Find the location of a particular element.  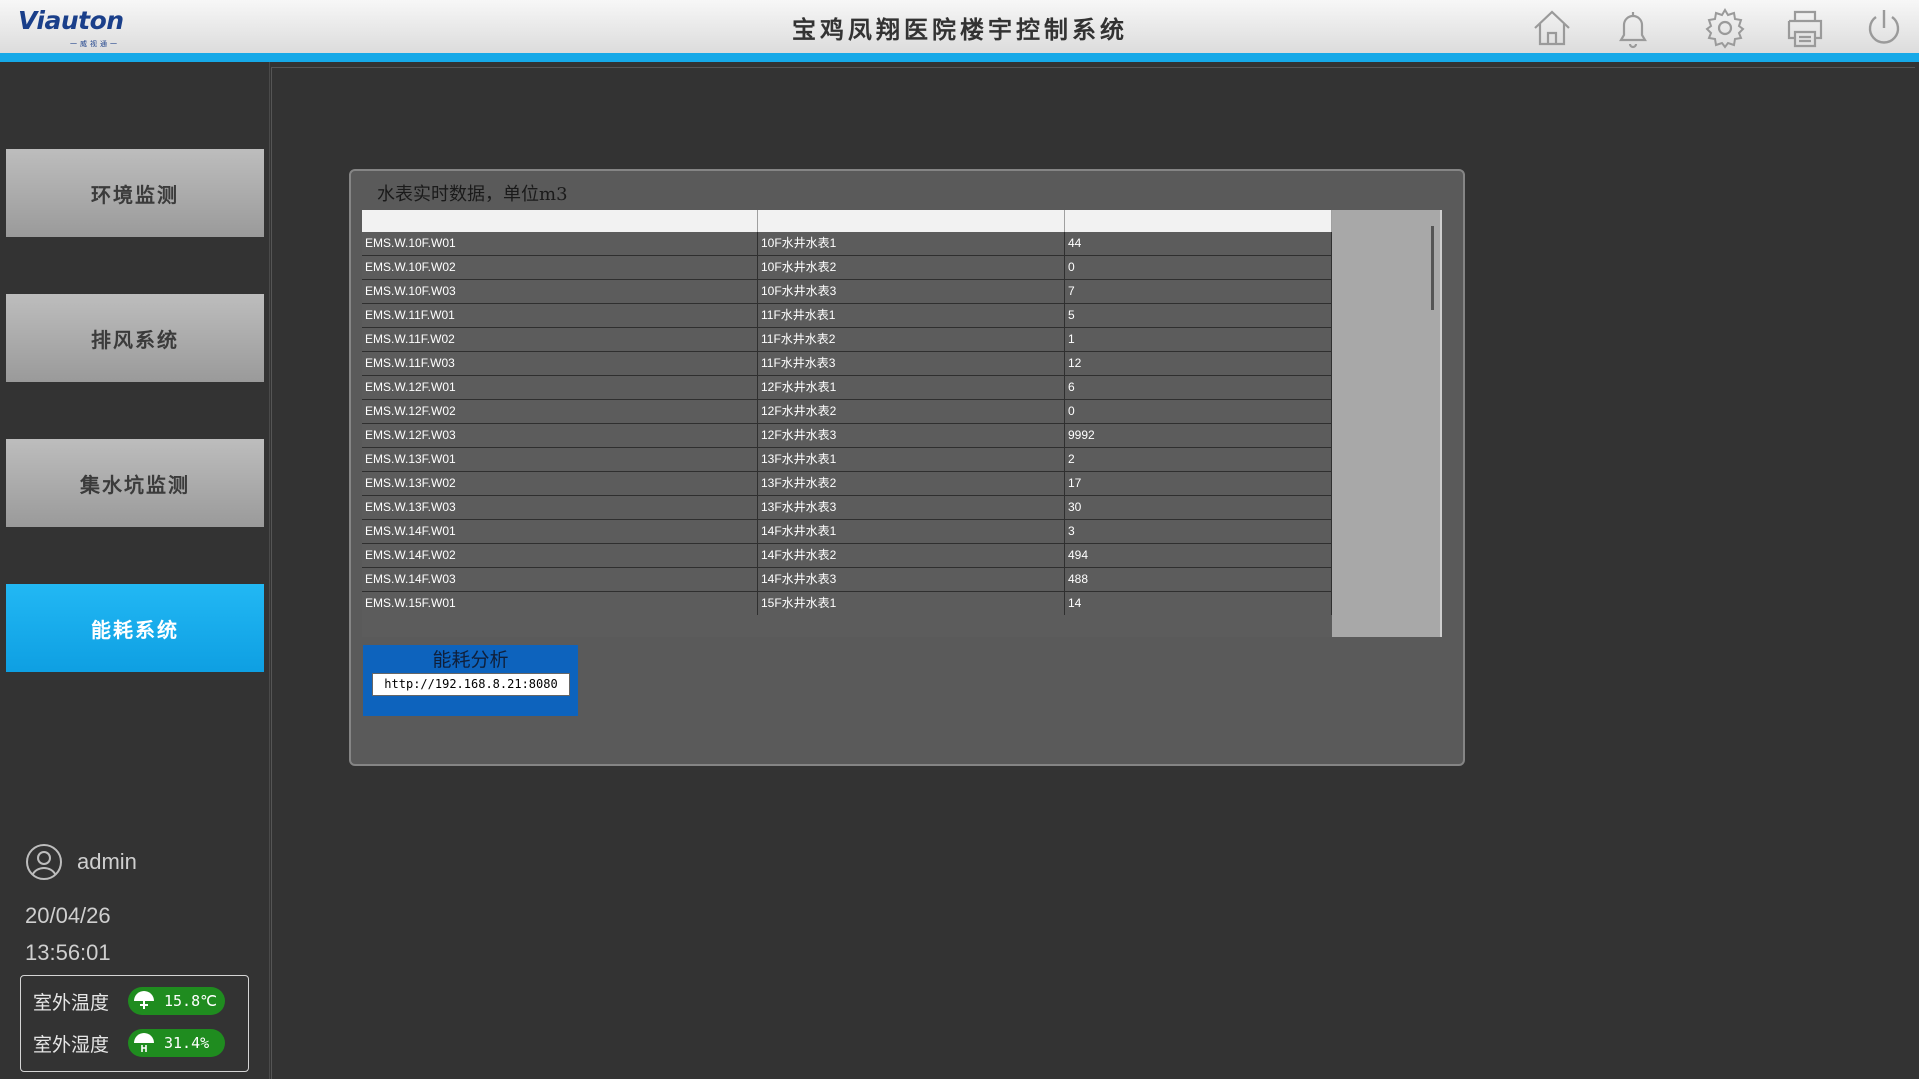

energy-analysis-link: http://192.168.8.21:8080 is located at coordinates (471, 684).